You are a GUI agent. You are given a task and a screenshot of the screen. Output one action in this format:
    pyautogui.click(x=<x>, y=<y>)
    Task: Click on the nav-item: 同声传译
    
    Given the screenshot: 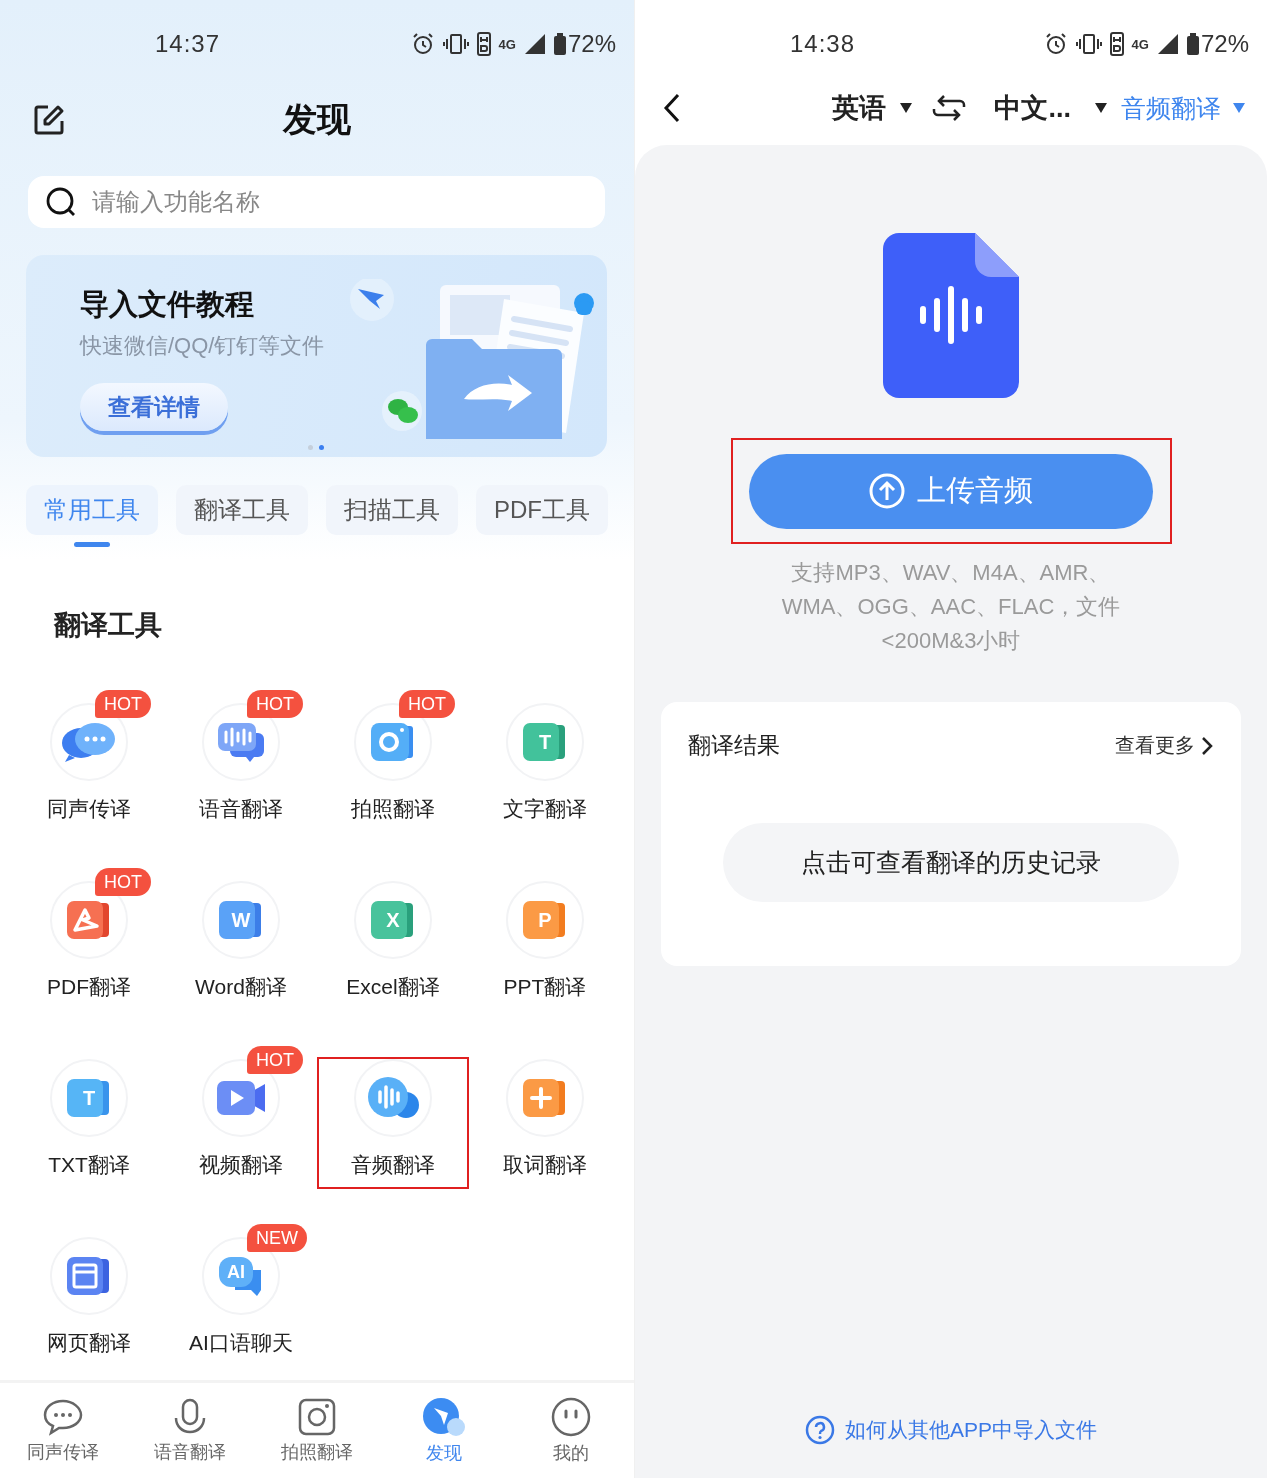 What is the action you would take?
    pyautogui.click(x=63, y=1430)
    